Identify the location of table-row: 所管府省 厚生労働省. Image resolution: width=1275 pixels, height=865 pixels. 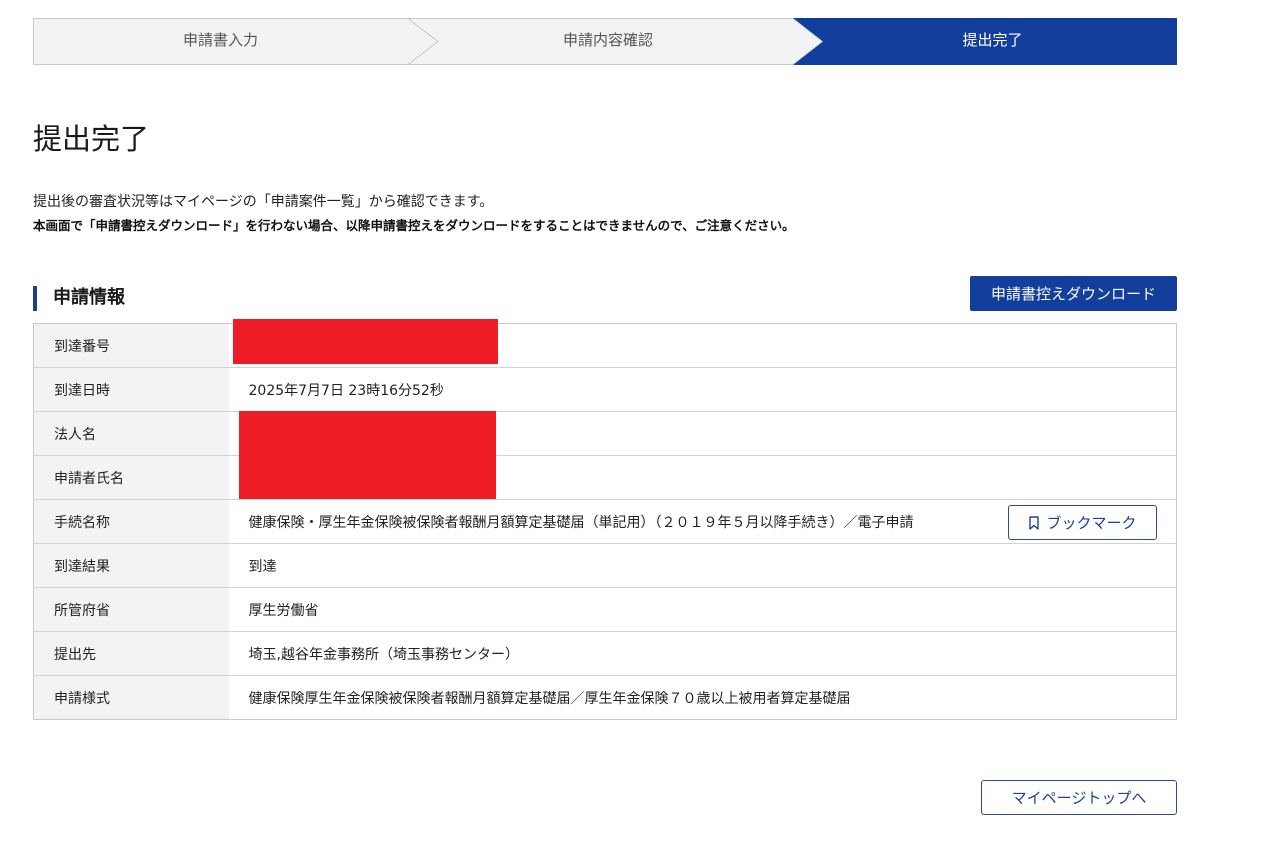
(605, 609).